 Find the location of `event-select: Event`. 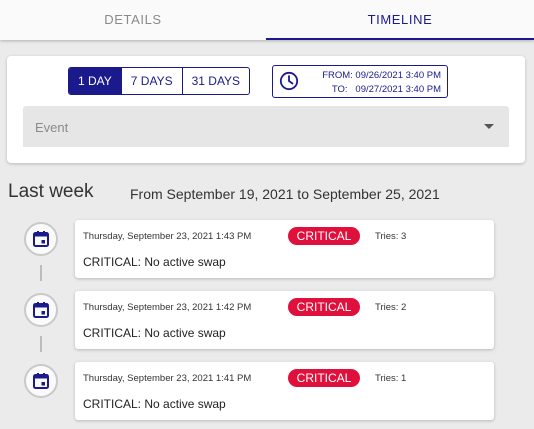

event-select: Event is located at coordinates (266, 126).